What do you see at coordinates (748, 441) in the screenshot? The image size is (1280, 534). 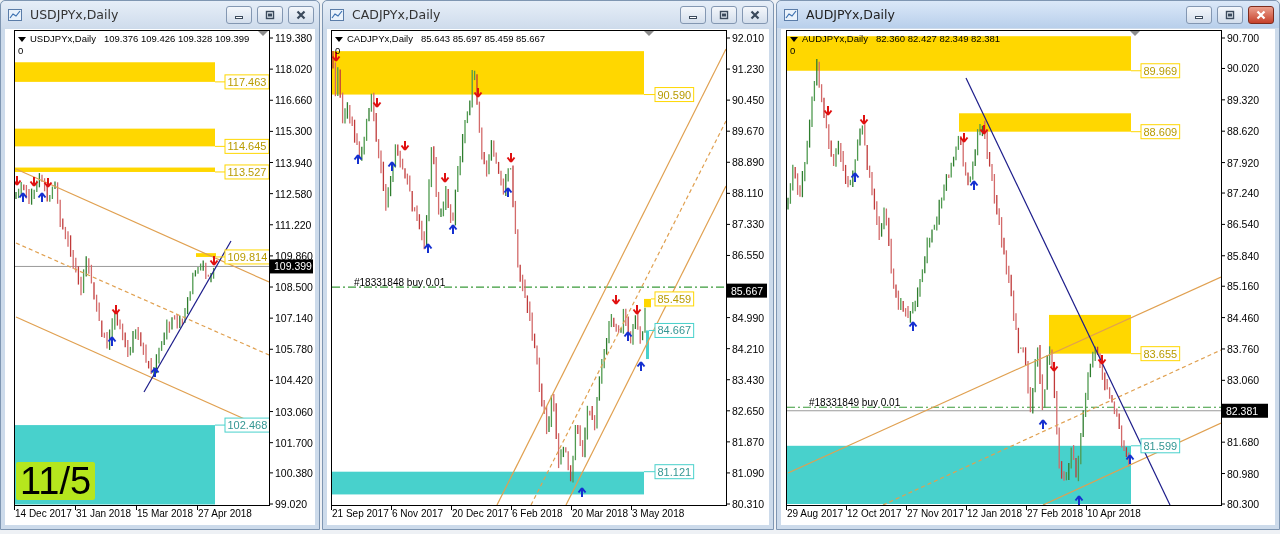 I see `price-axis-label: 81.870` at bounding box center [748, 441].